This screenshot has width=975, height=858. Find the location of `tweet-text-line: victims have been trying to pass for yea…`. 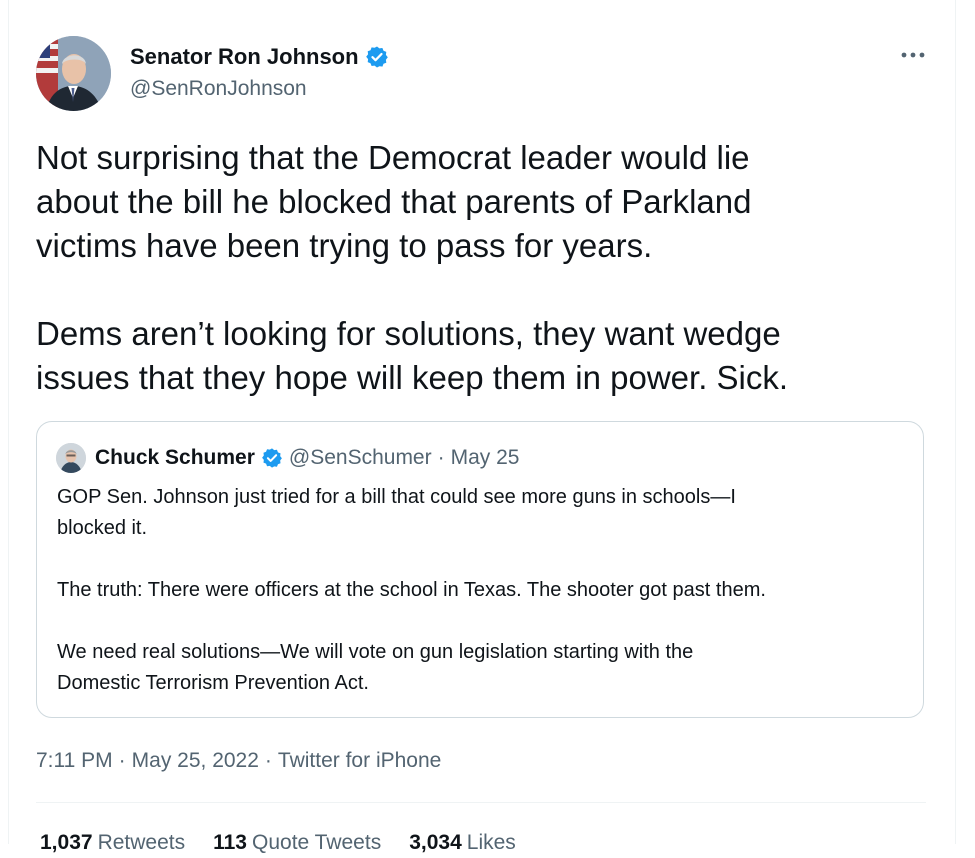

tweet-text-line: victims have been trying to pass for yea… is located at coordinates (344, 245).